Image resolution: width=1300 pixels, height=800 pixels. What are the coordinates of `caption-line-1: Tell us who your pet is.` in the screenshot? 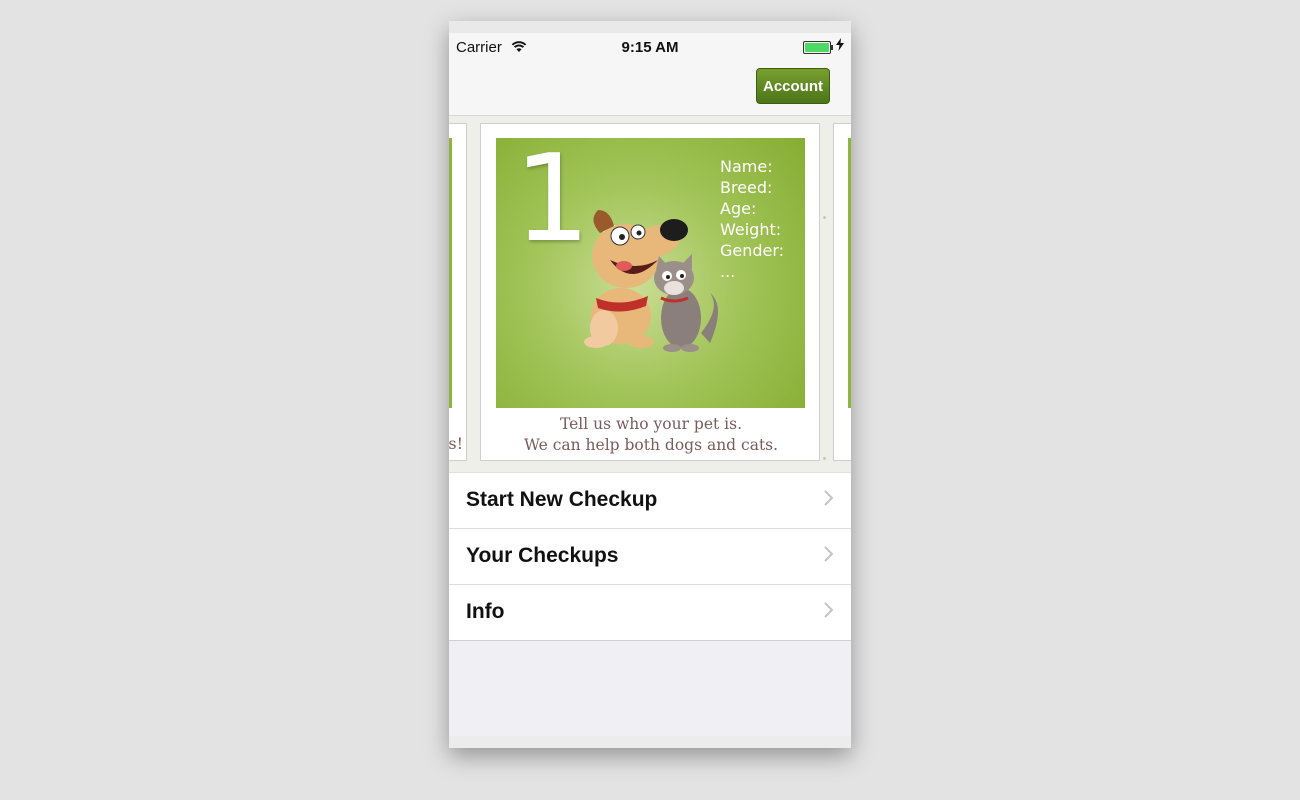 It's located at (651, 424).